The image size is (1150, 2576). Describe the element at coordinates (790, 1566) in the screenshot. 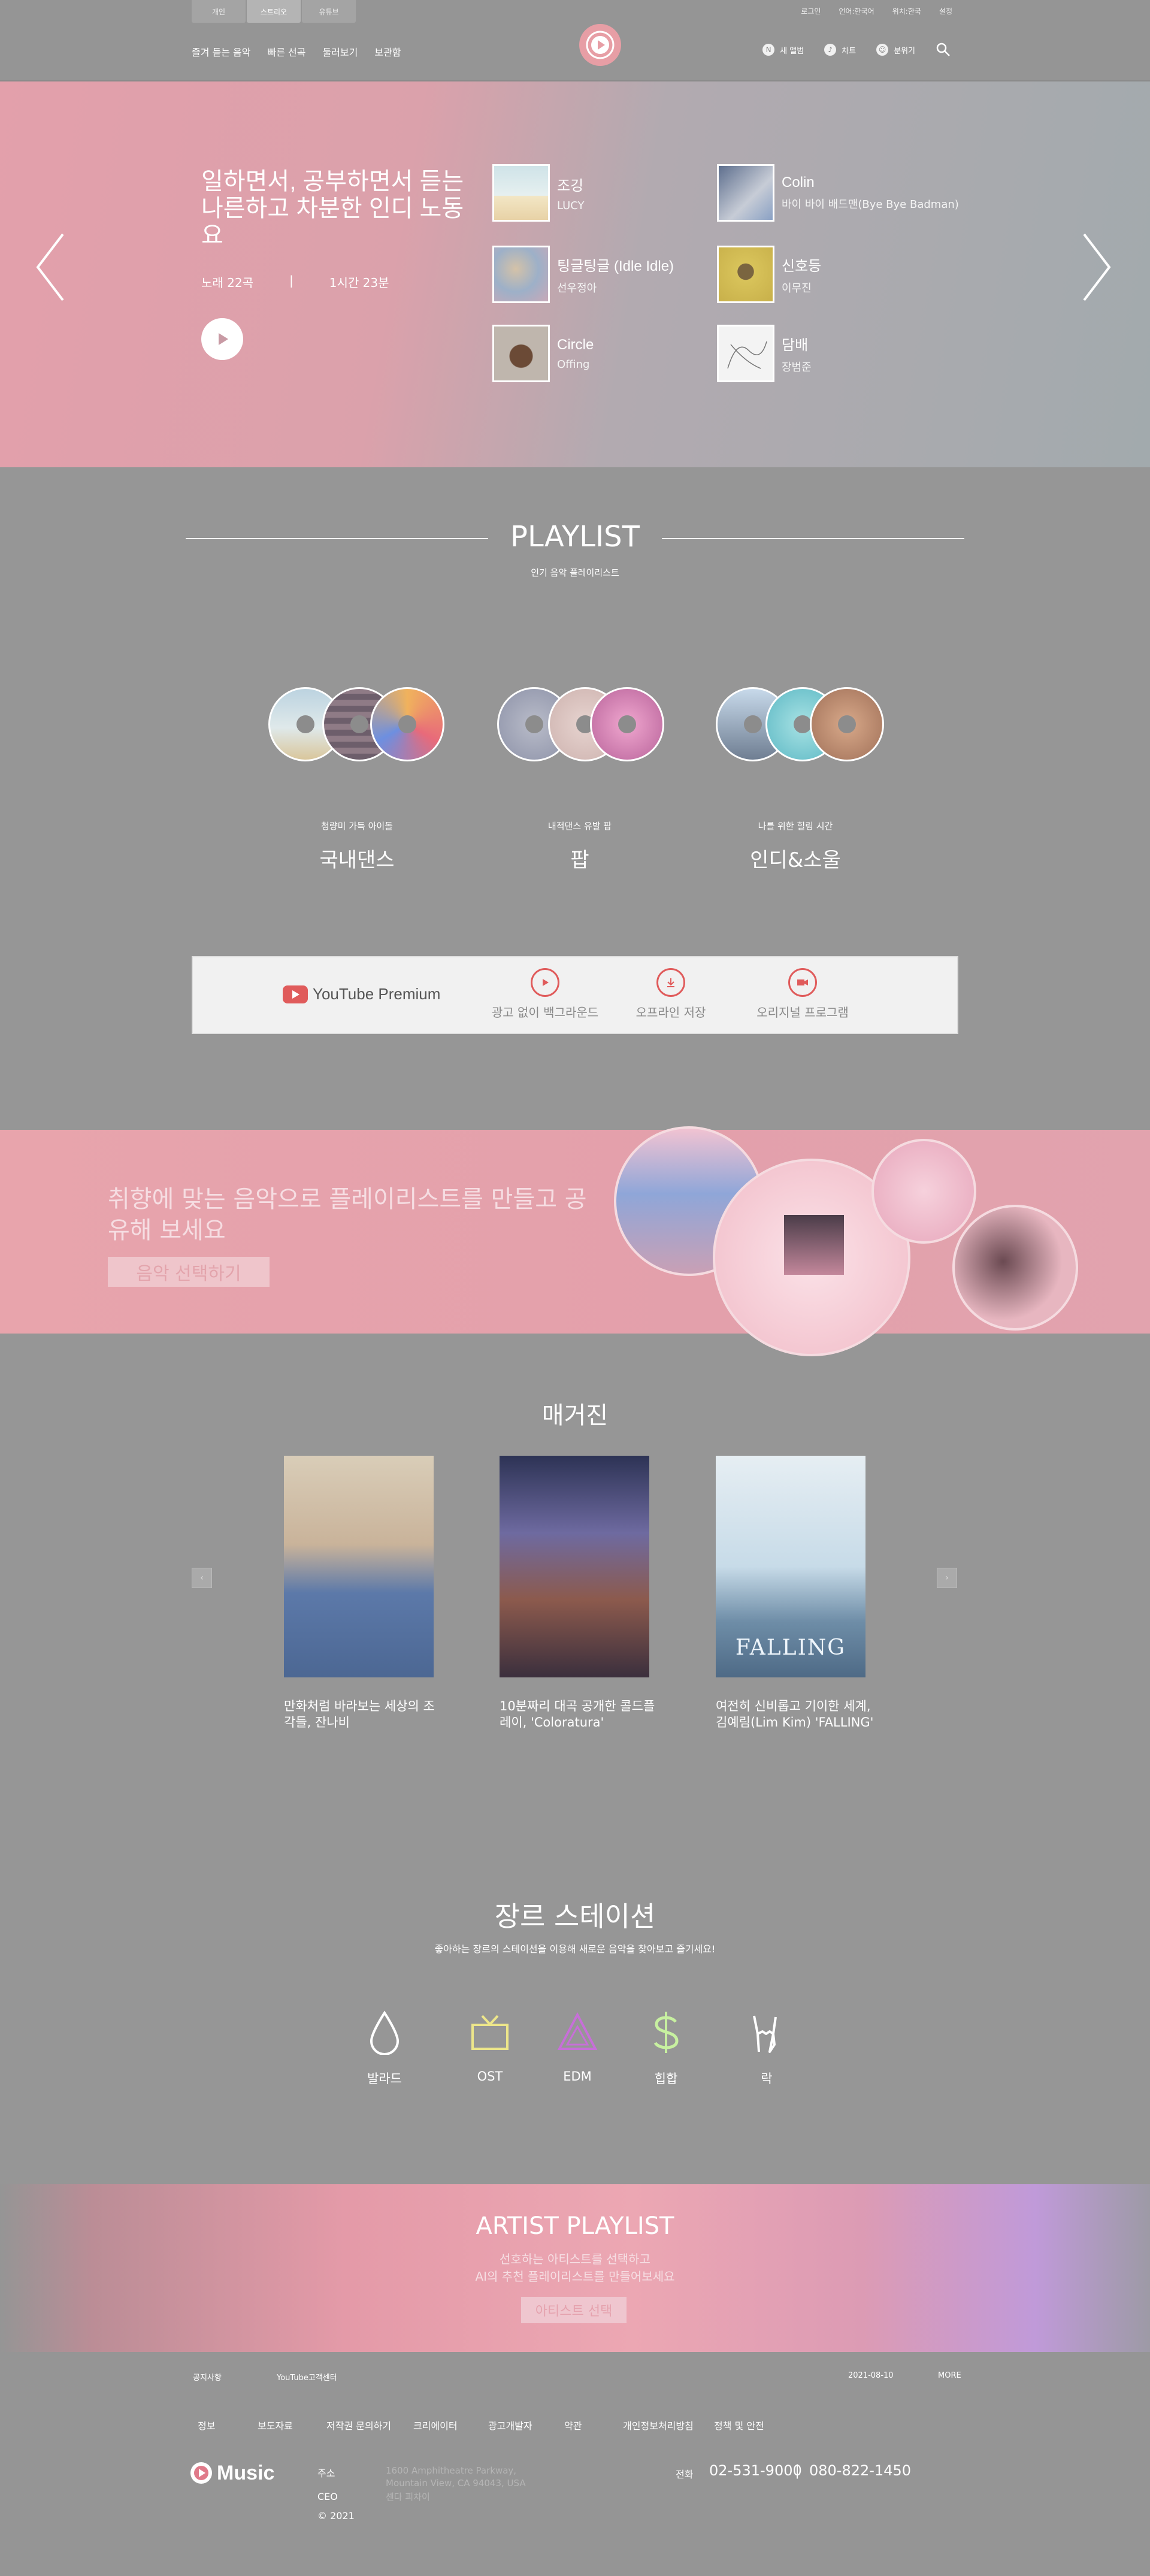

I see `magazine-cover: FALLING` at that location.